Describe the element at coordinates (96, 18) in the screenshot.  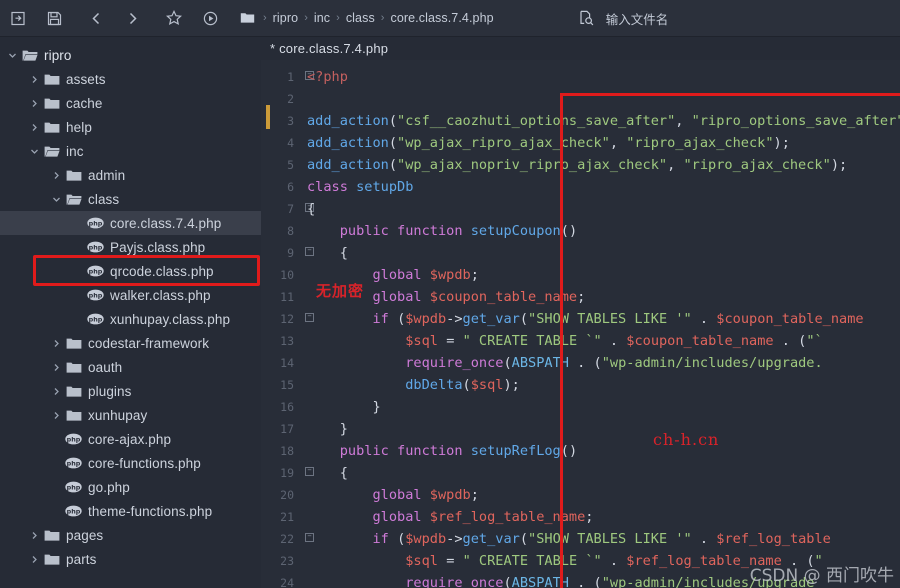
I see `back-icon` at that location.